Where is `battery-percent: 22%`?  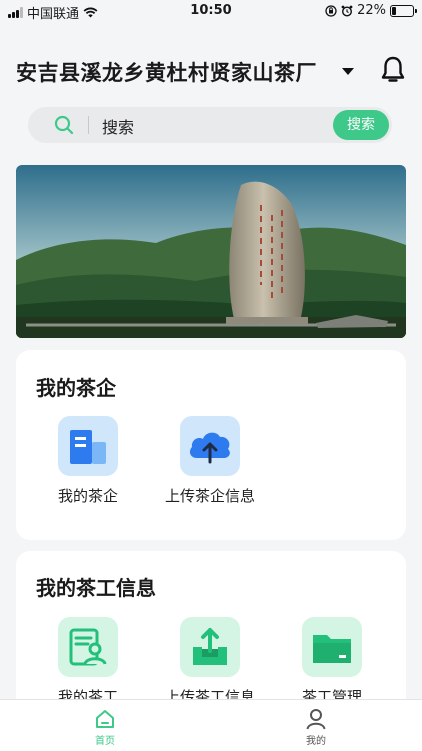 battery-percent: 22% is located at coordinates (371, 10).